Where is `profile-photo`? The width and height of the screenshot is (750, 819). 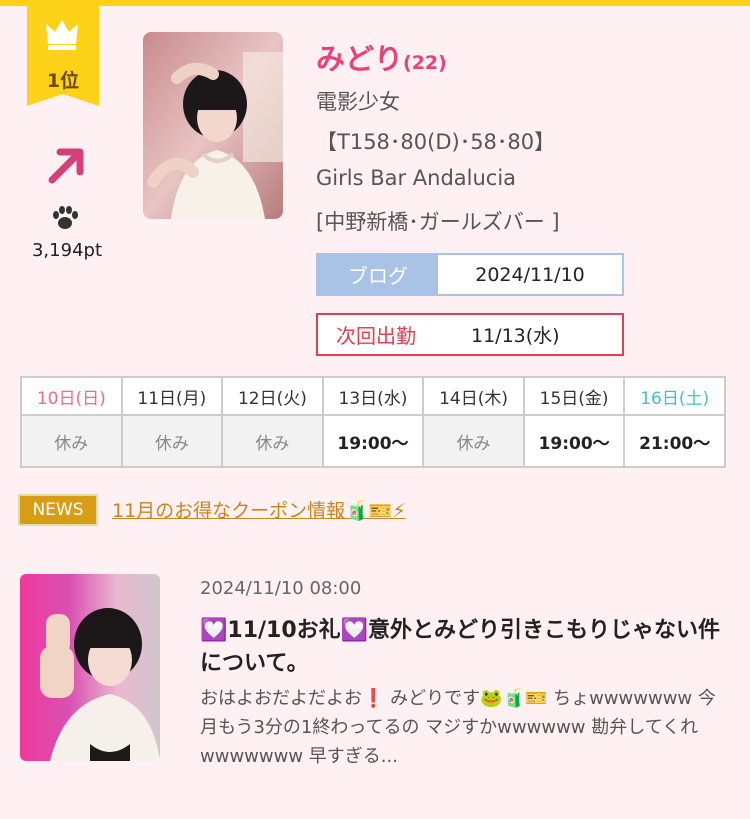
profile-photo is located at coordinates (213, 125).